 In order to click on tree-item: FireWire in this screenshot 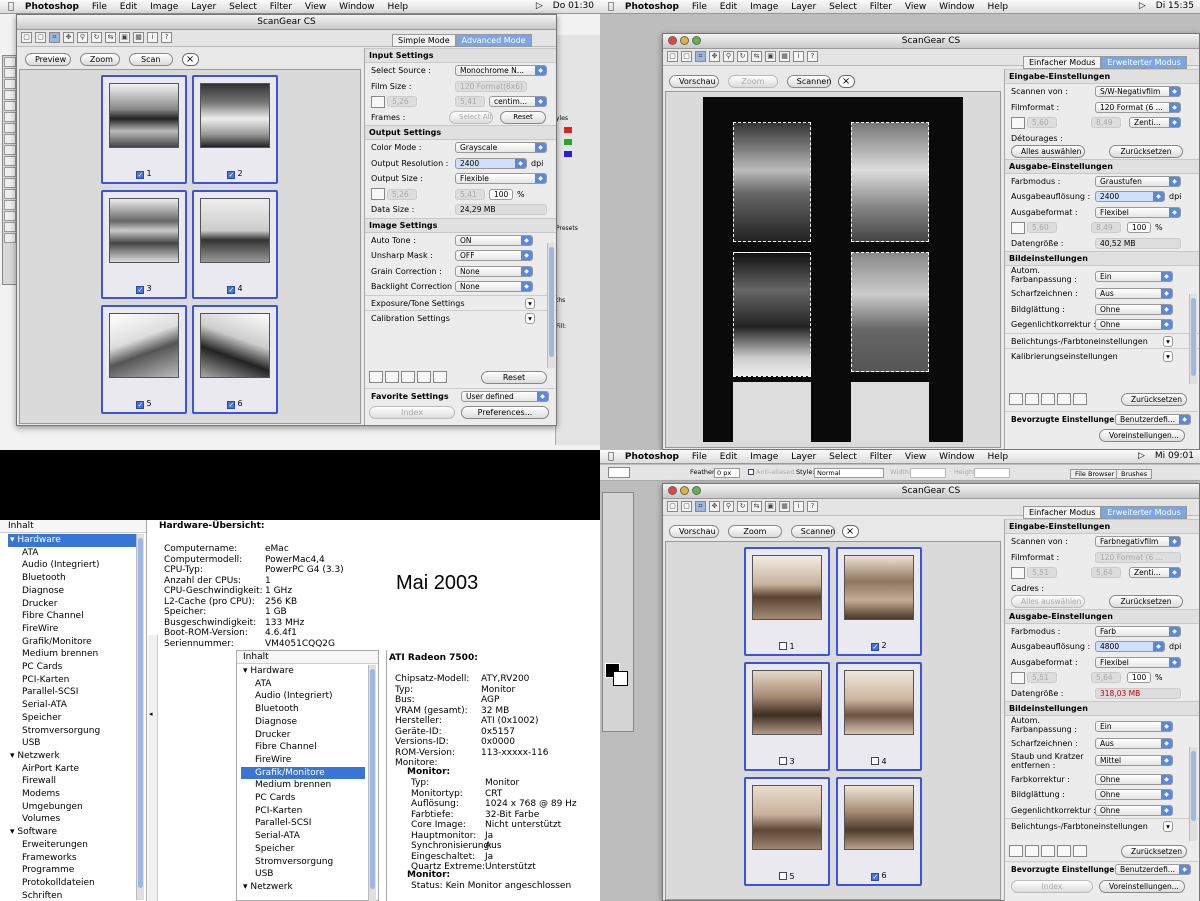, I will do `click(72, 629)`.